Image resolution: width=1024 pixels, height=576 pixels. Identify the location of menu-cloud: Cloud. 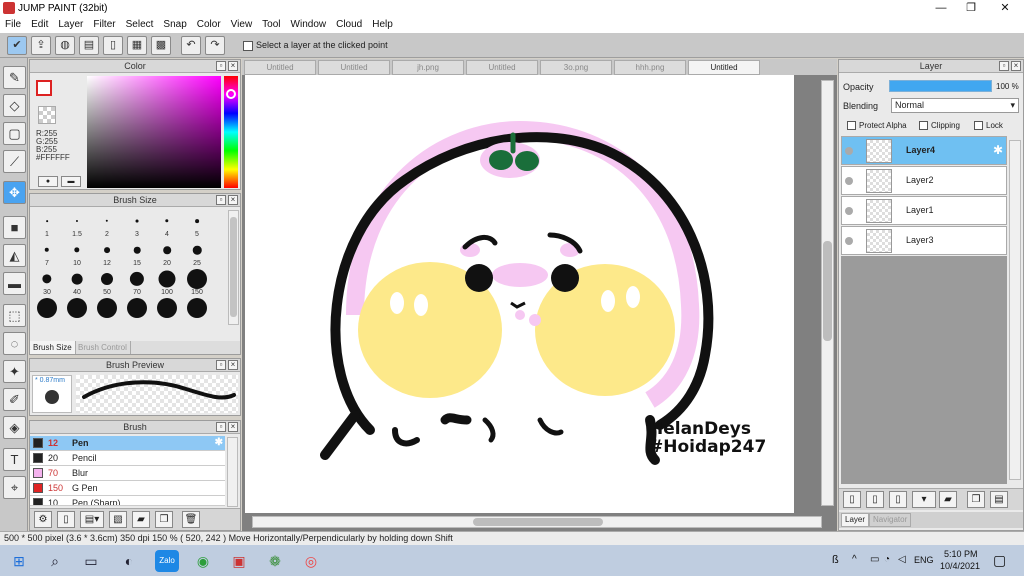
(349, 24).